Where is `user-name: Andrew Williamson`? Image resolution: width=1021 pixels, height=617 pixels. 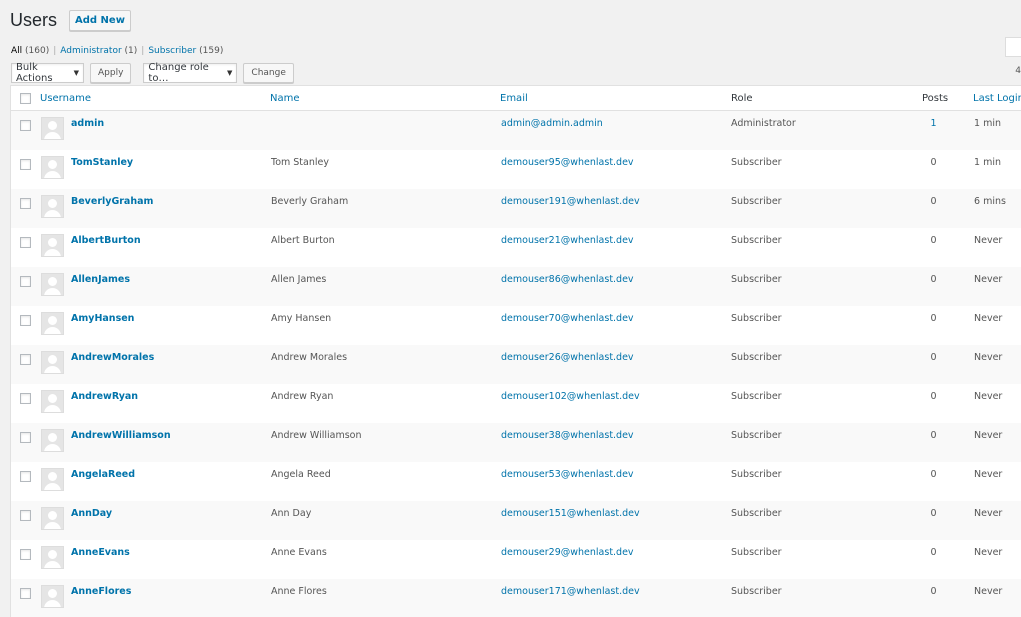 user-name: Andrew Williamson is located at coordinates (316, 435).